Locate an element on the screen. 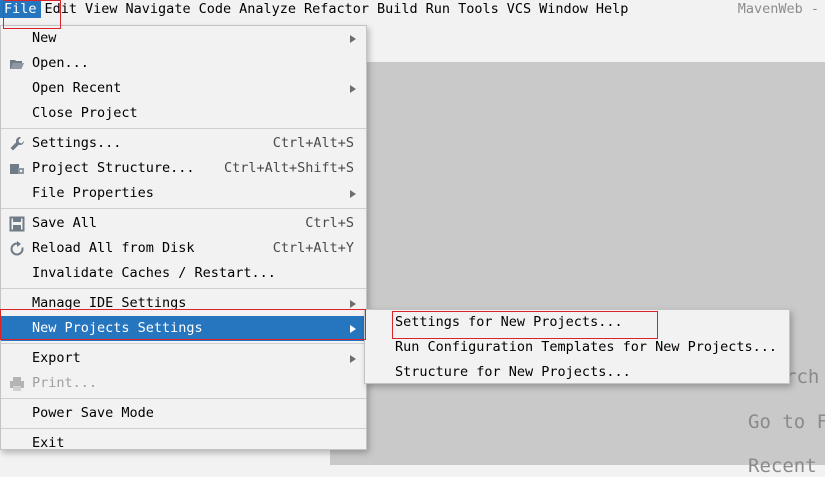 This screenshot has height=477, width=825. menu-analyze: Analyze is located at coordinates (267, 9).